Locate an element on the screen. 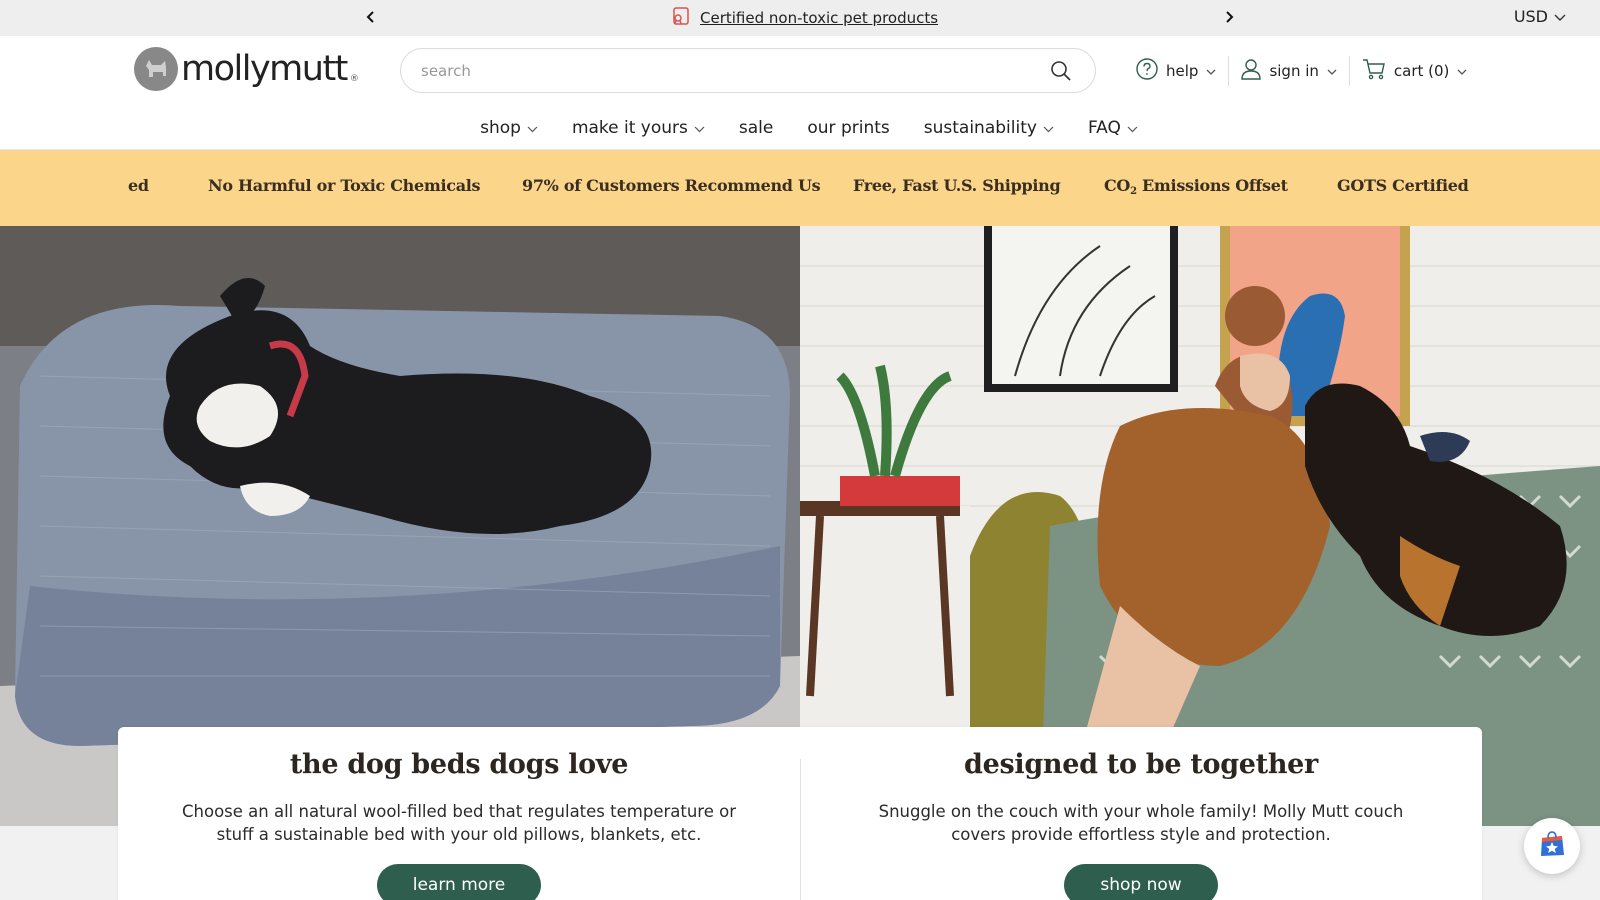 The height and width of the screenshot is (900, 1600). user-icon is located at coordinates (1251, 71).